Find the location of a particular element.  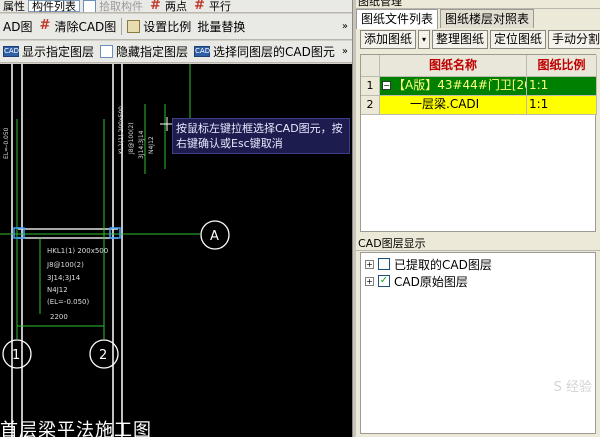

dimension-label: 2200 is located at coordinates (59, 317).